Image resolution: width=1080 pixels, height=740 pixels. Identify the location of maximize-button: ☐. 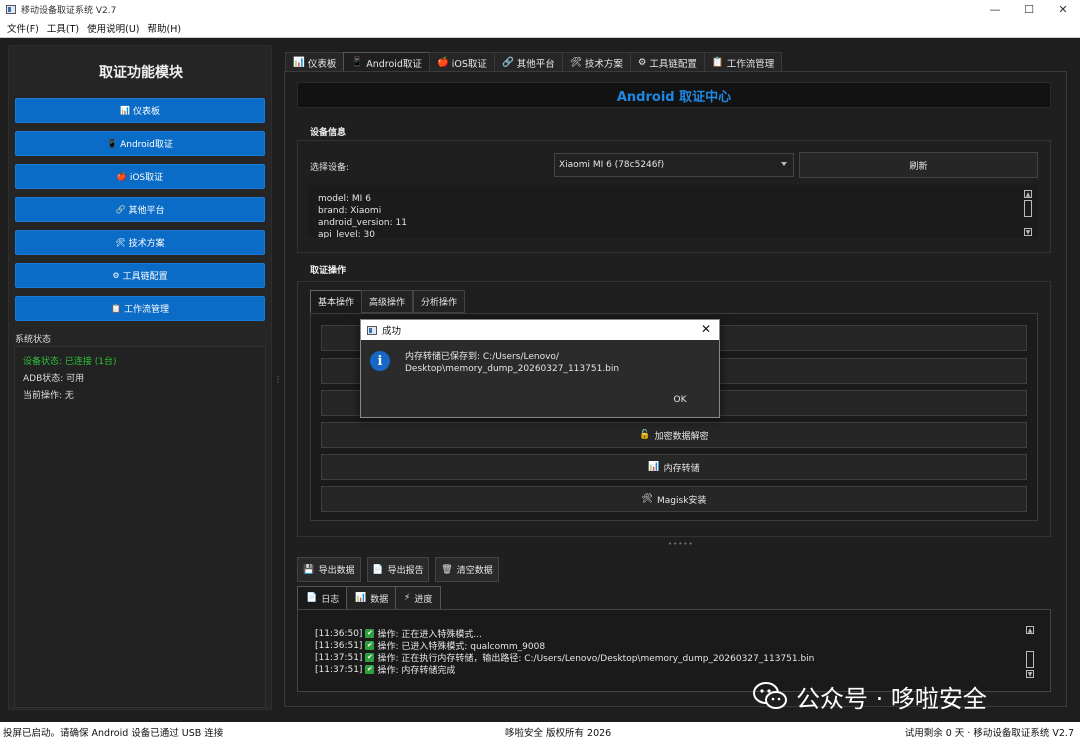
(1029, 9).